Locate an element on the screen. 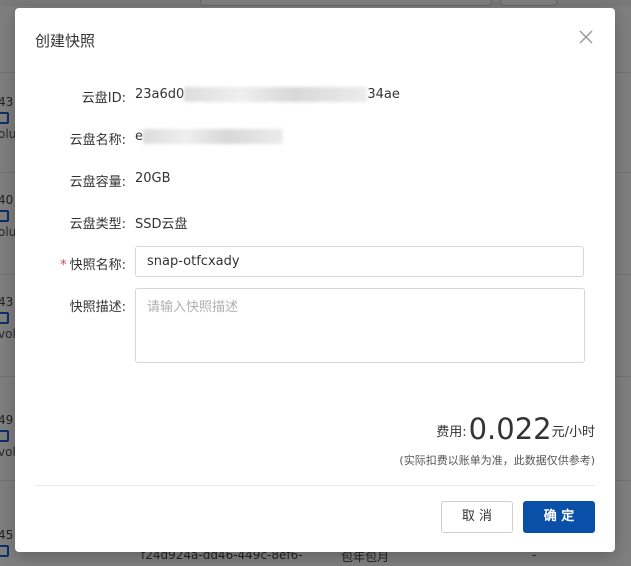  snapshot-name-label: * 快照名称: is located at coordinates (70, 263).